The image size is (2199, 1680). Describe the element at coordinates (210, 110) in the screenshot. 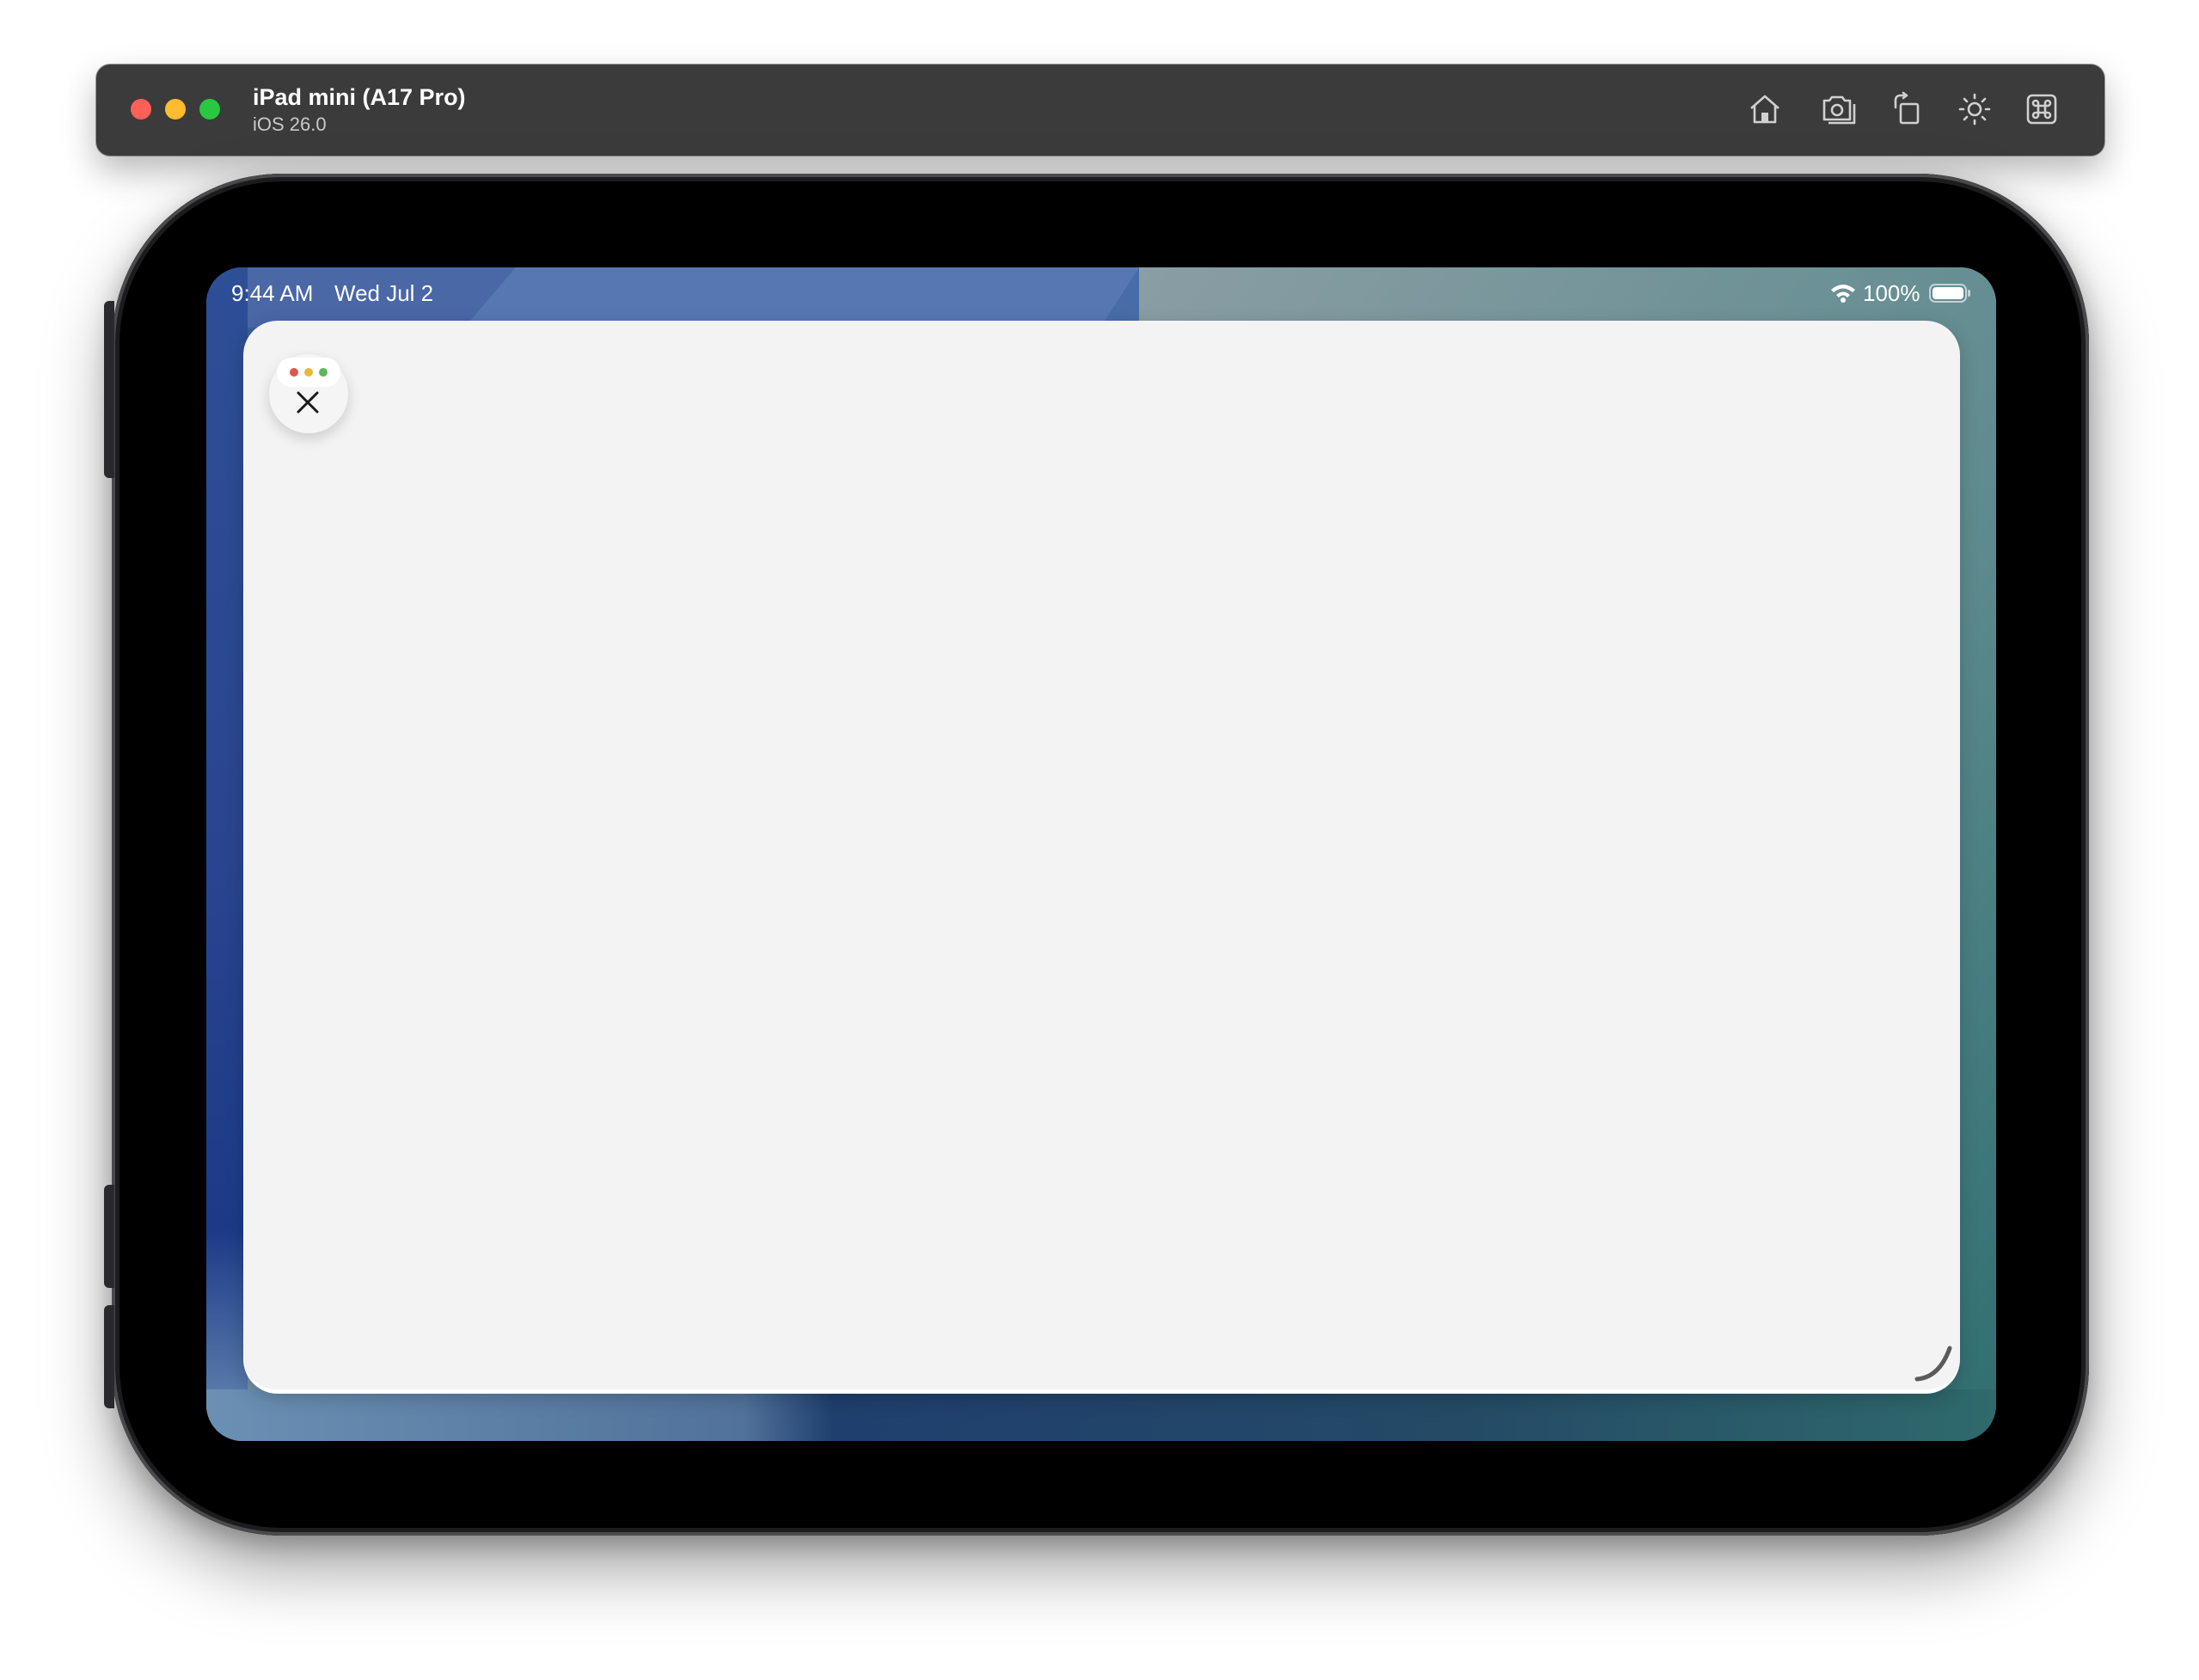

I see `simulator-zoom-button` at that location.